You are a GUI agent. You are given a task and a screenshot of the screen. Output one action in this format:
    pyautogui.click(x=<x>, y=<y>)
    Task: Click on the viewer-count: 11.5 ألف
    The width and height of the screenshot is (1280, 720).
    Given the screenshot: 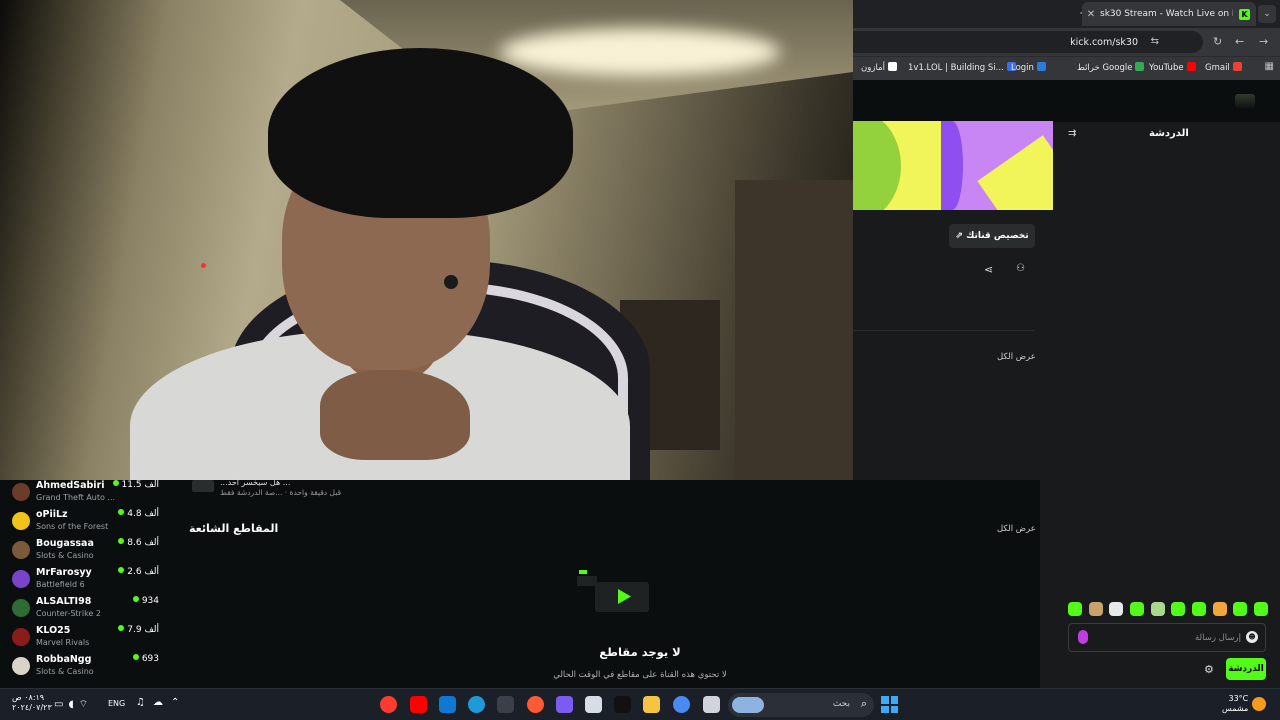 What is the action you would take?
    pyautogui.click(x=135, y=485)
    